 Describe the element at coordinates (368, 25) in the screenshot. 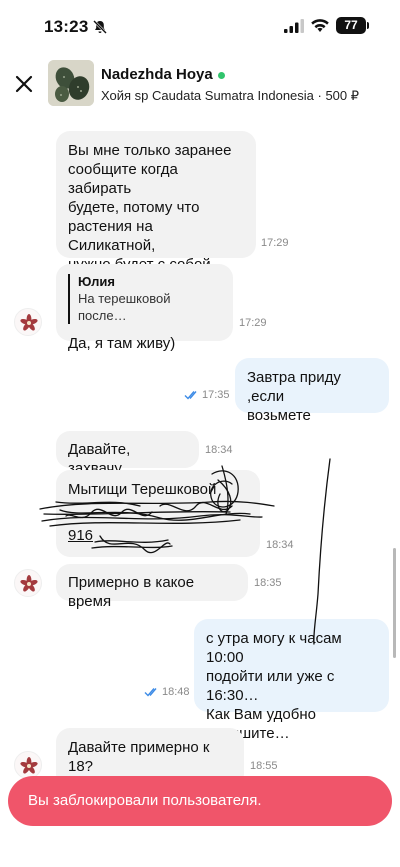

I see `battery-tip` at that location.